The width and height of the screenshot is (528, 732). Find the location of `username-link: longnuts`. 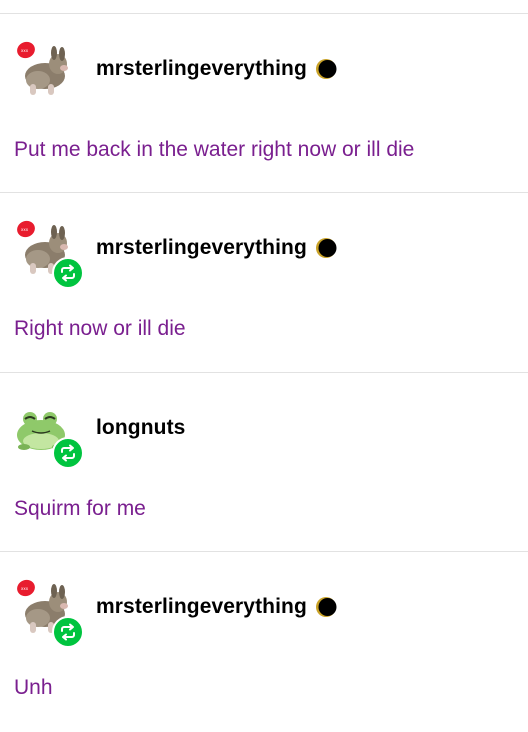

username-link: longnuts is located at coordinates (140, 428).